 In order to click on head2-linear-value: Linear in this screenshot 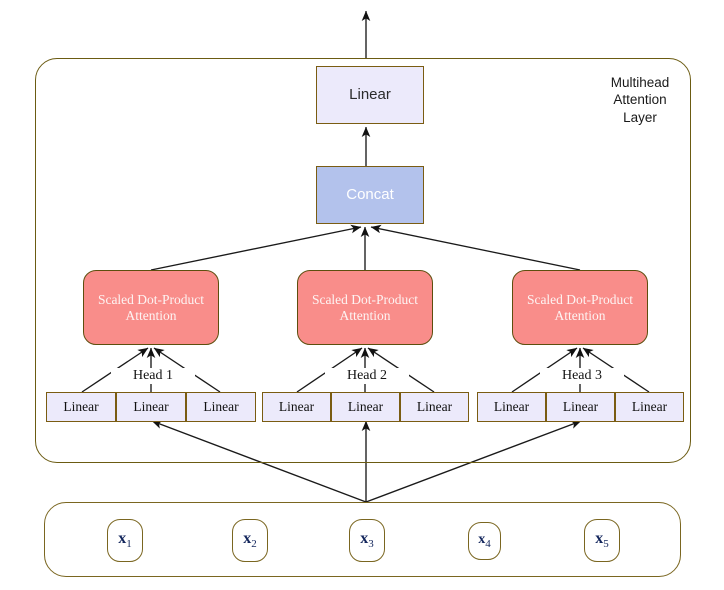, I will do `click(434, 407)`.